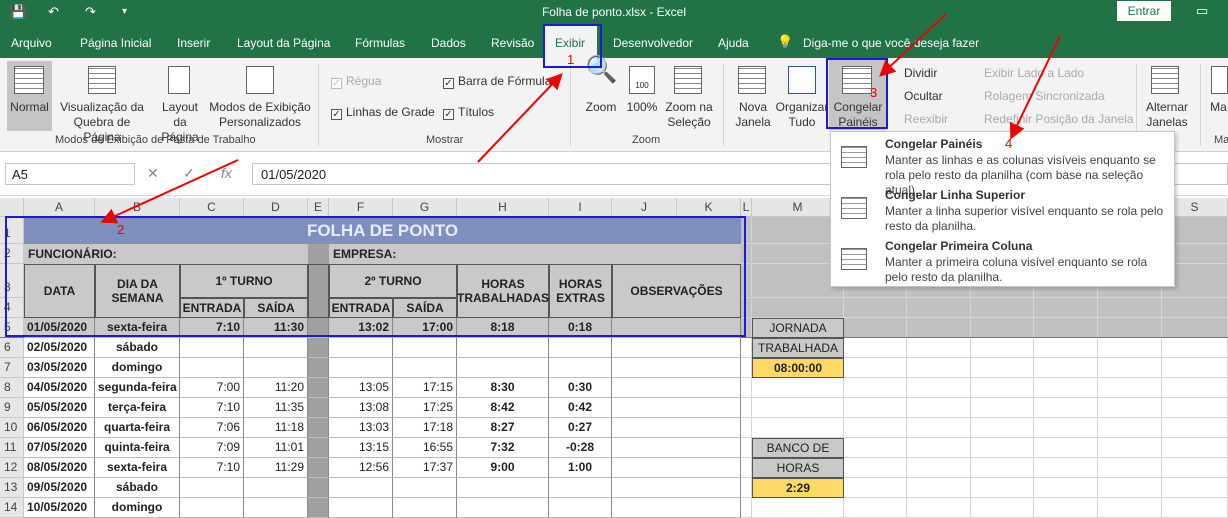 This screenshot has width=1228, height=518. Describe the element at coordinates (874, 92) in the screenshot. I see `step-number-3: 3` at that location.